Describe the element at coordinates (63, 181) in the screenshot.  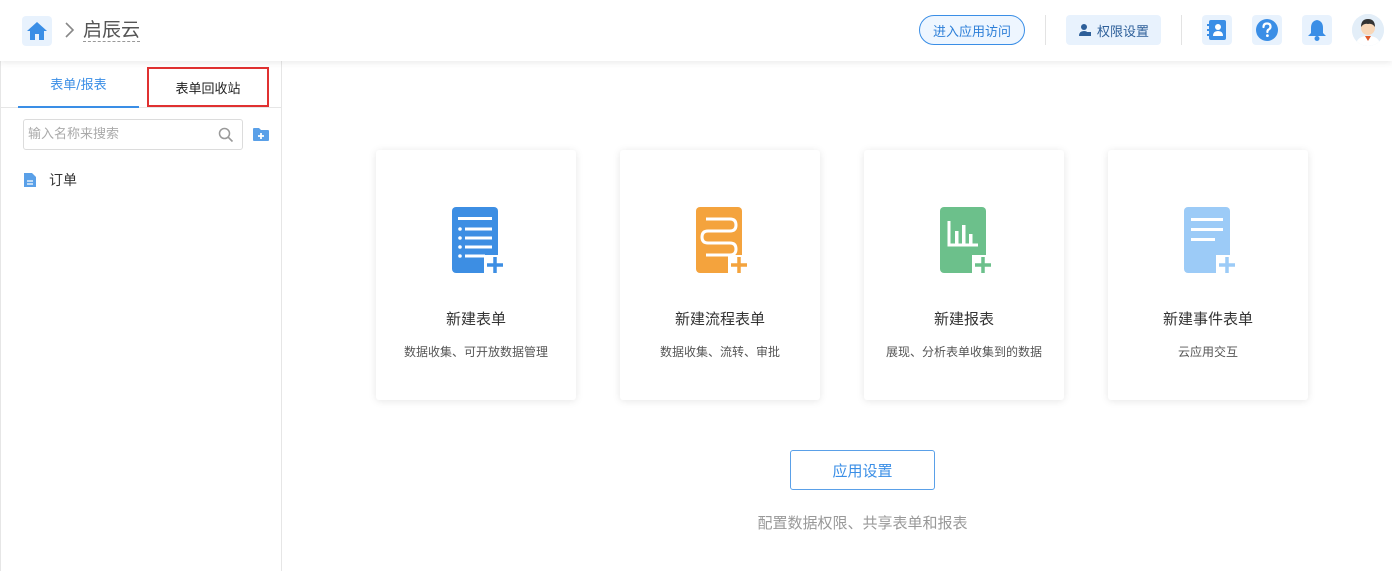
I see `list-item-label: 订单` at that location.